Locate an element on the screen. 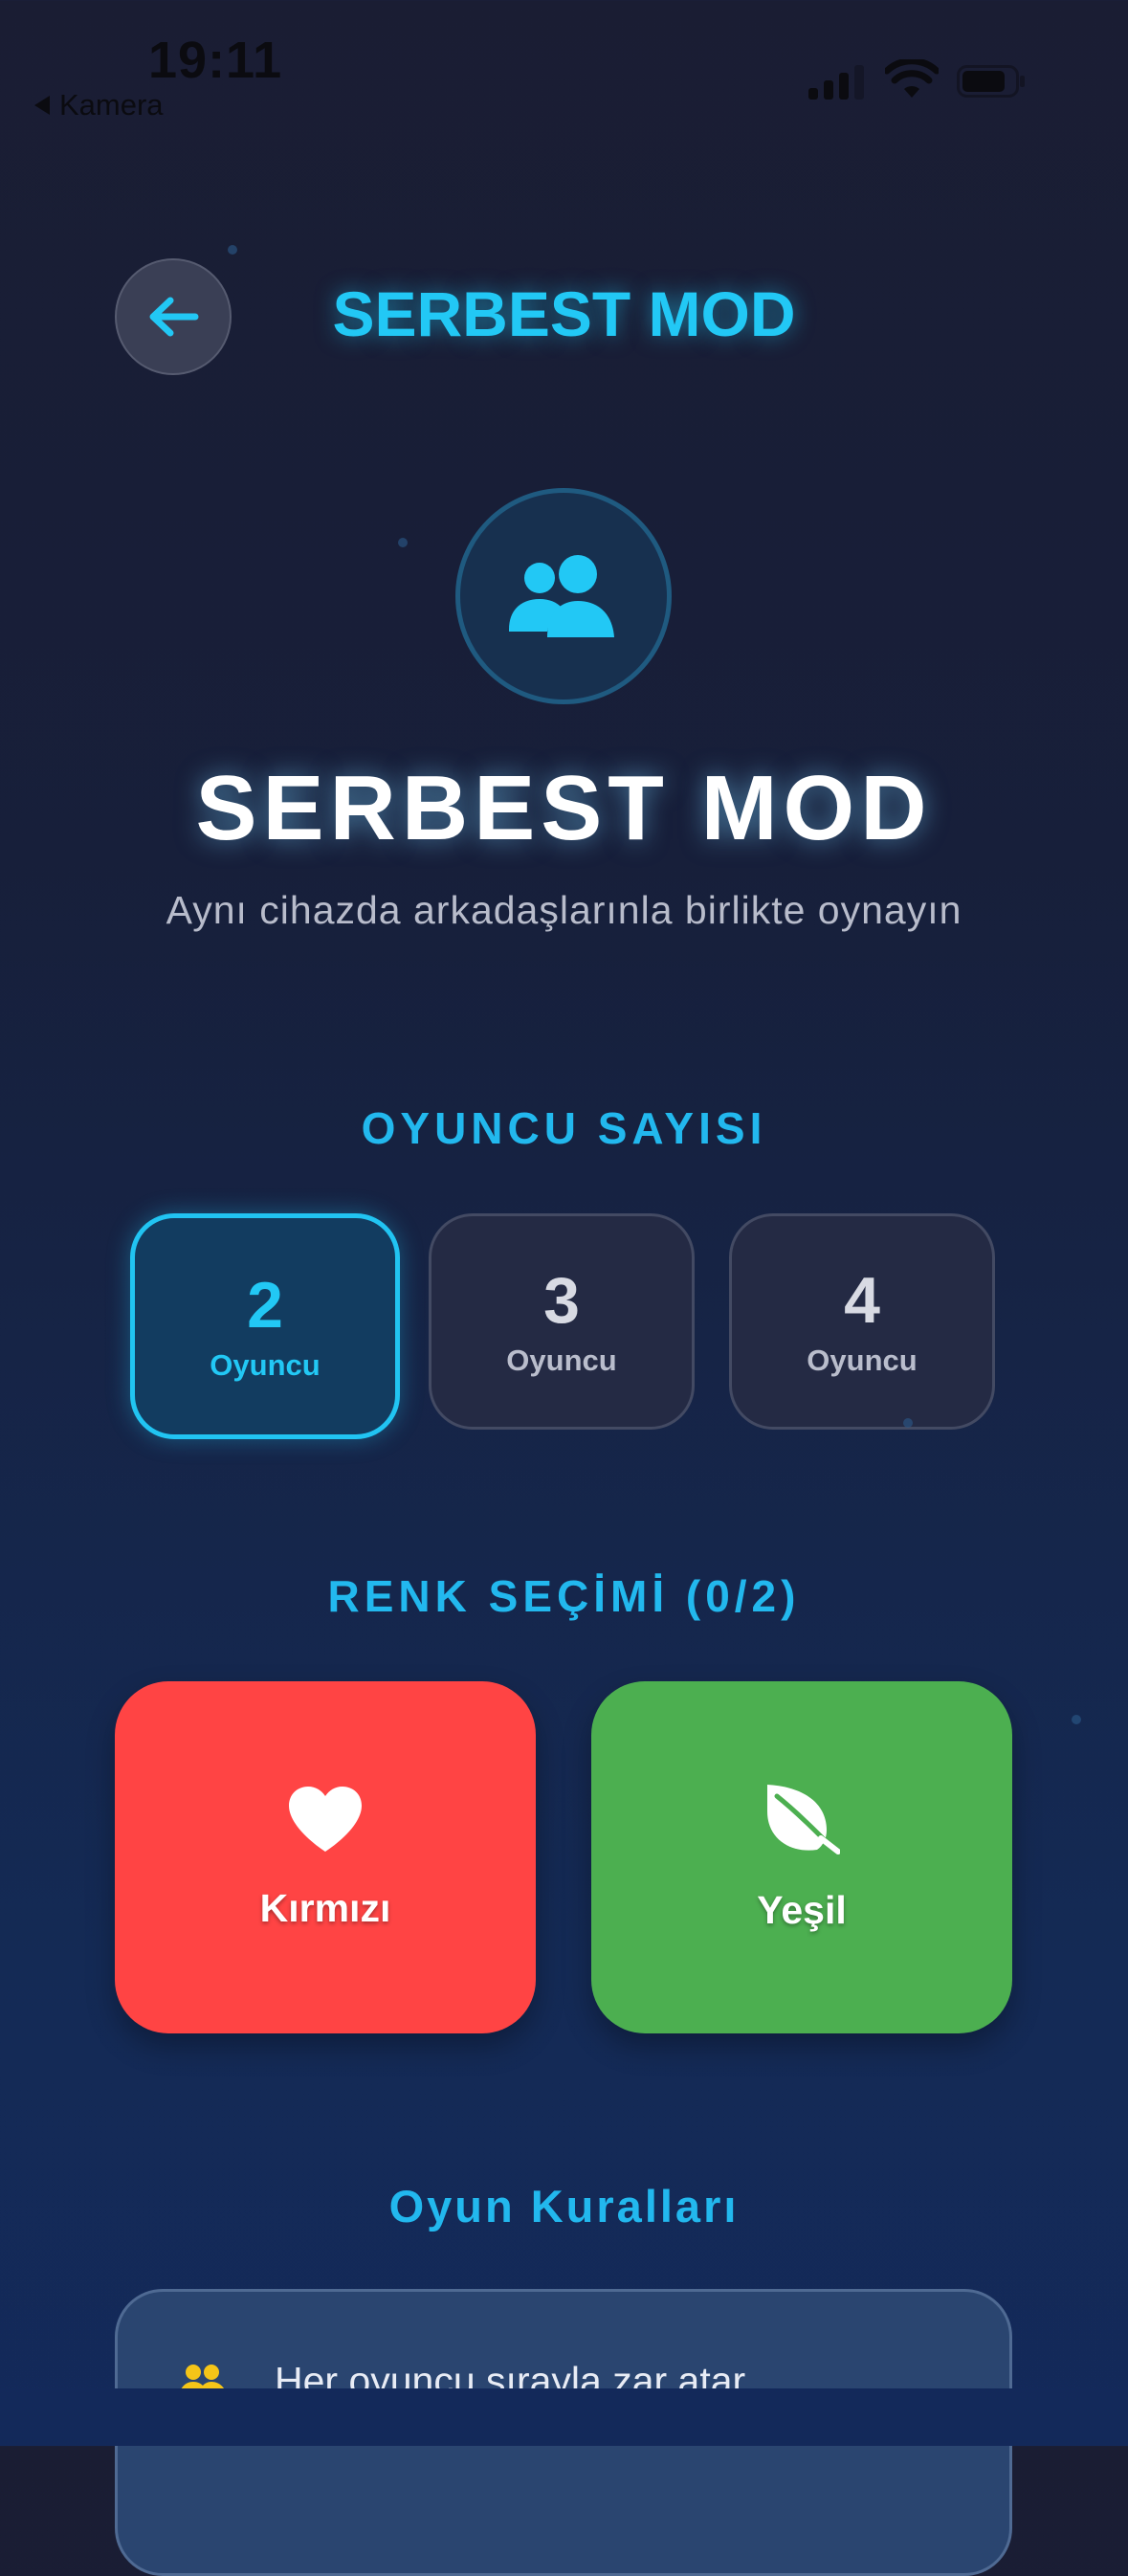  player-option-number: 4 is located at coordinates (862, 1300).